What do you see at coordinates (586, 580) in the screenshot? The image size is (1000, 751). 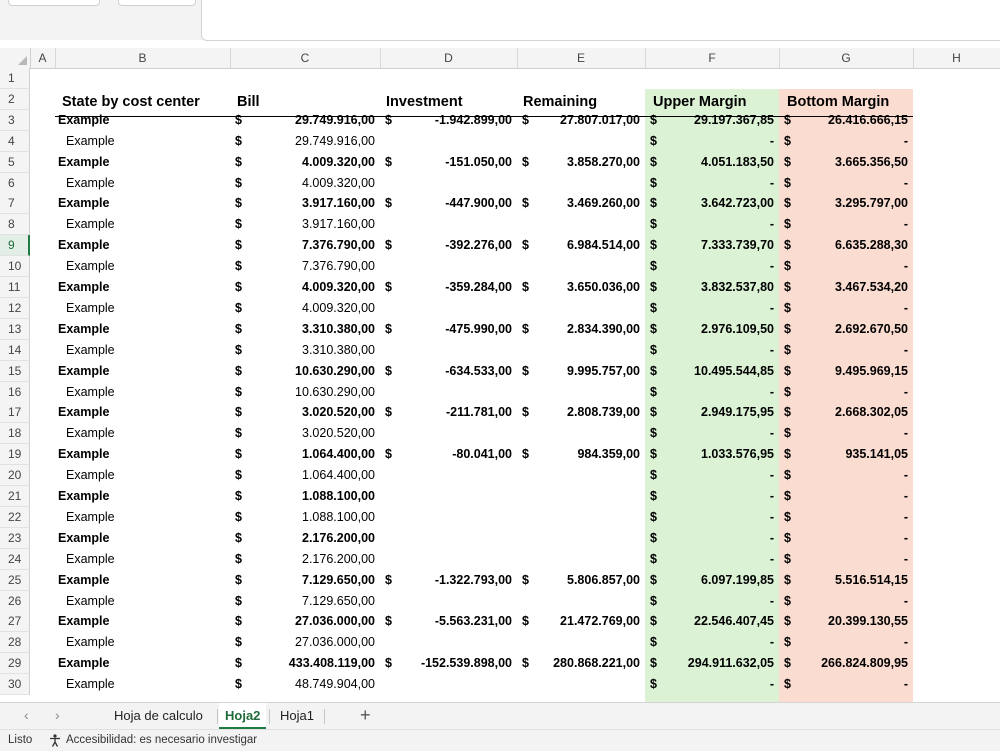 I see `remaining-value: 5.806.857,00` at bounding box center [586, 580].